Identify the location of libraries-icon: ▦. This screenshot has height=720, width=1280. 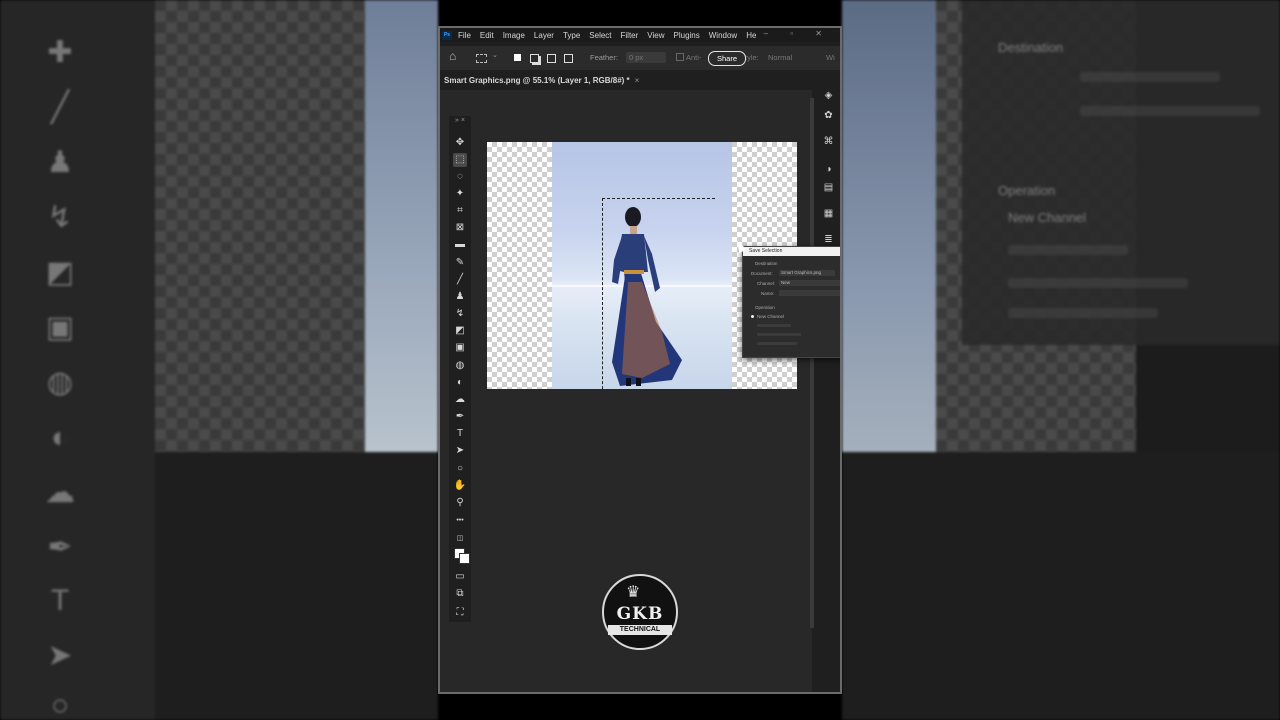
(828, 213).